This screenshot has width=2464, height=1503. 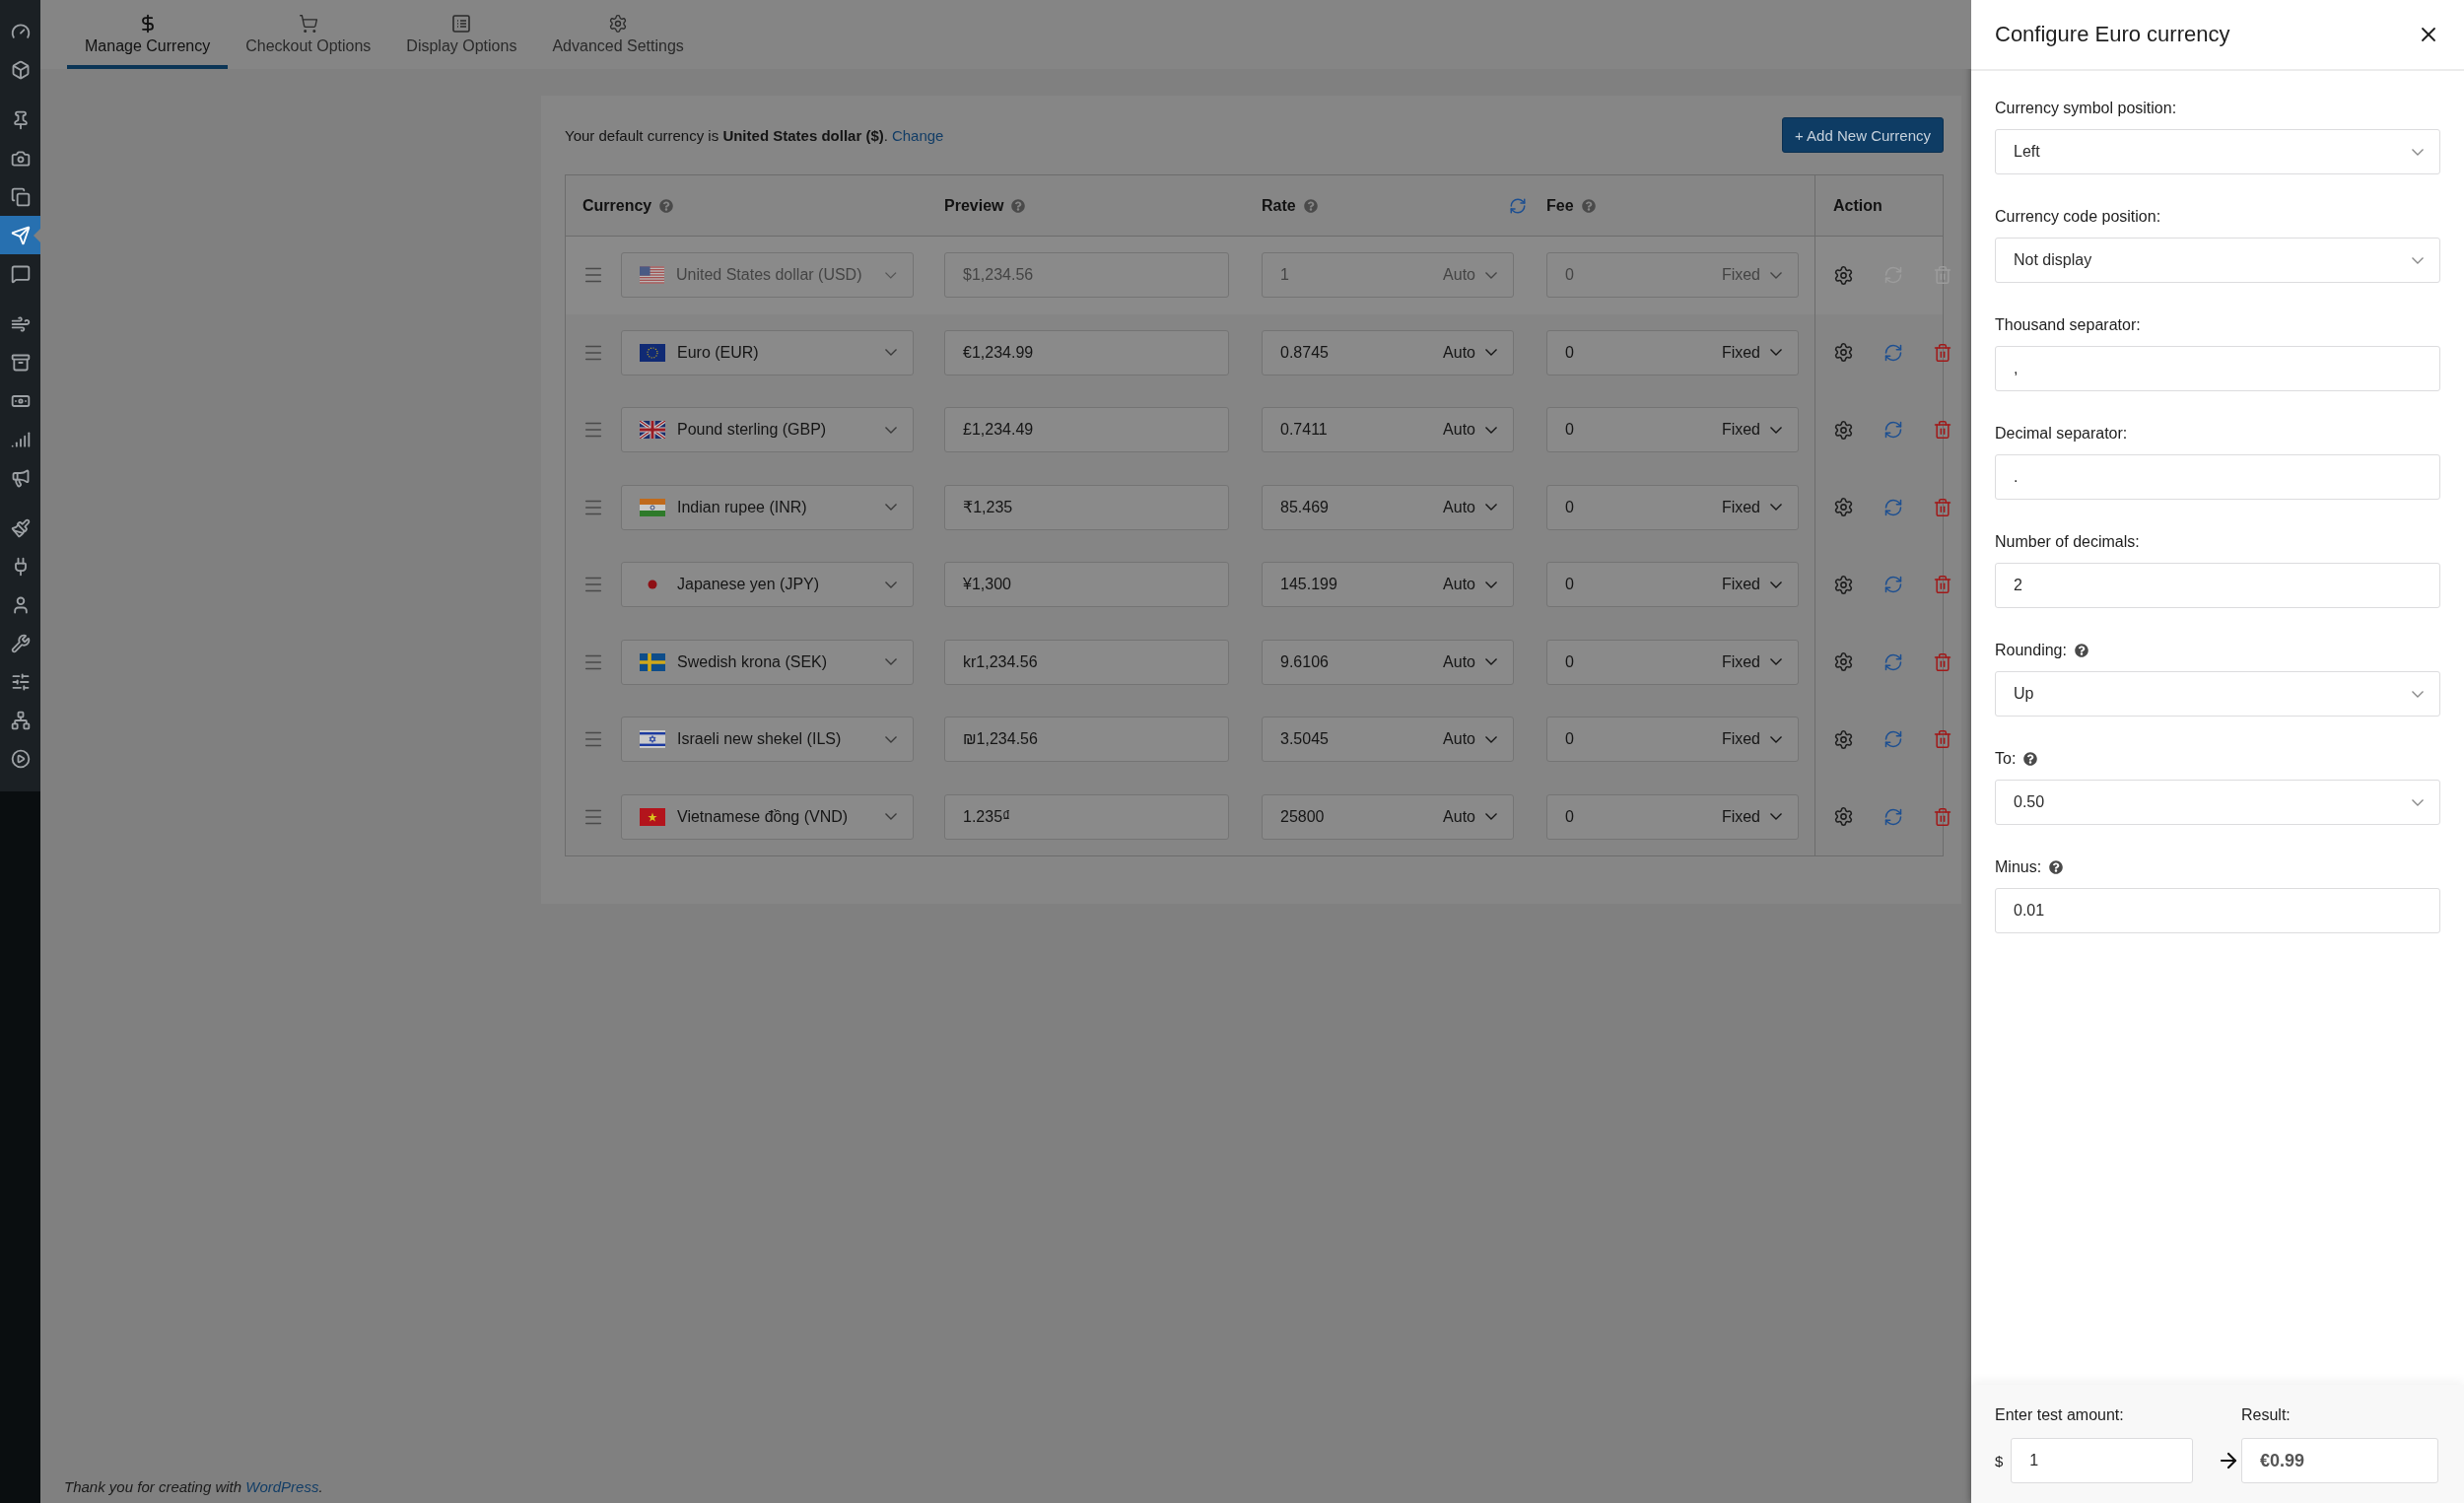 I want to click on signal-icon, so click(x=20, y=439).